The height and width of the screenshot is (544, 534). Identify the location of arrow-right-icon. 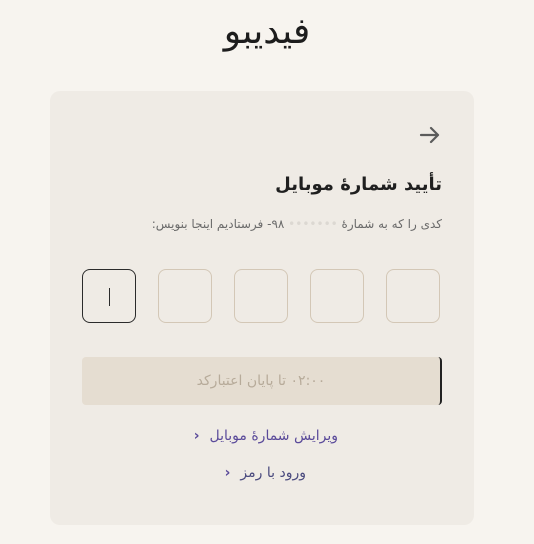
(430, 135).